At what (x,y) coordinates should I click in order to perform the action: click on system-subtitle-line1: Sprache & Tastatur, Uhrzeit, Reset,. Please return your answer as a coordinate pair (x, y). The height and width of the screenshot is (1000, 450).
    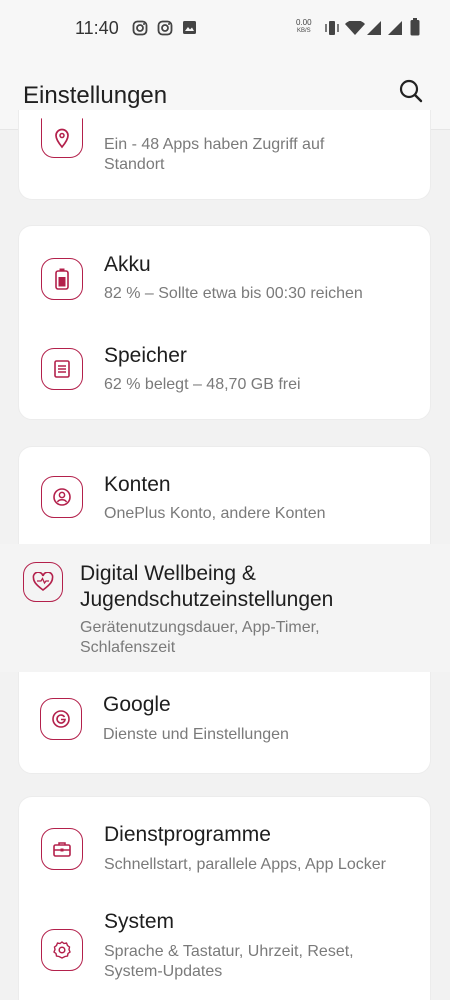
    Looking at the image, I should click on (229, 951).